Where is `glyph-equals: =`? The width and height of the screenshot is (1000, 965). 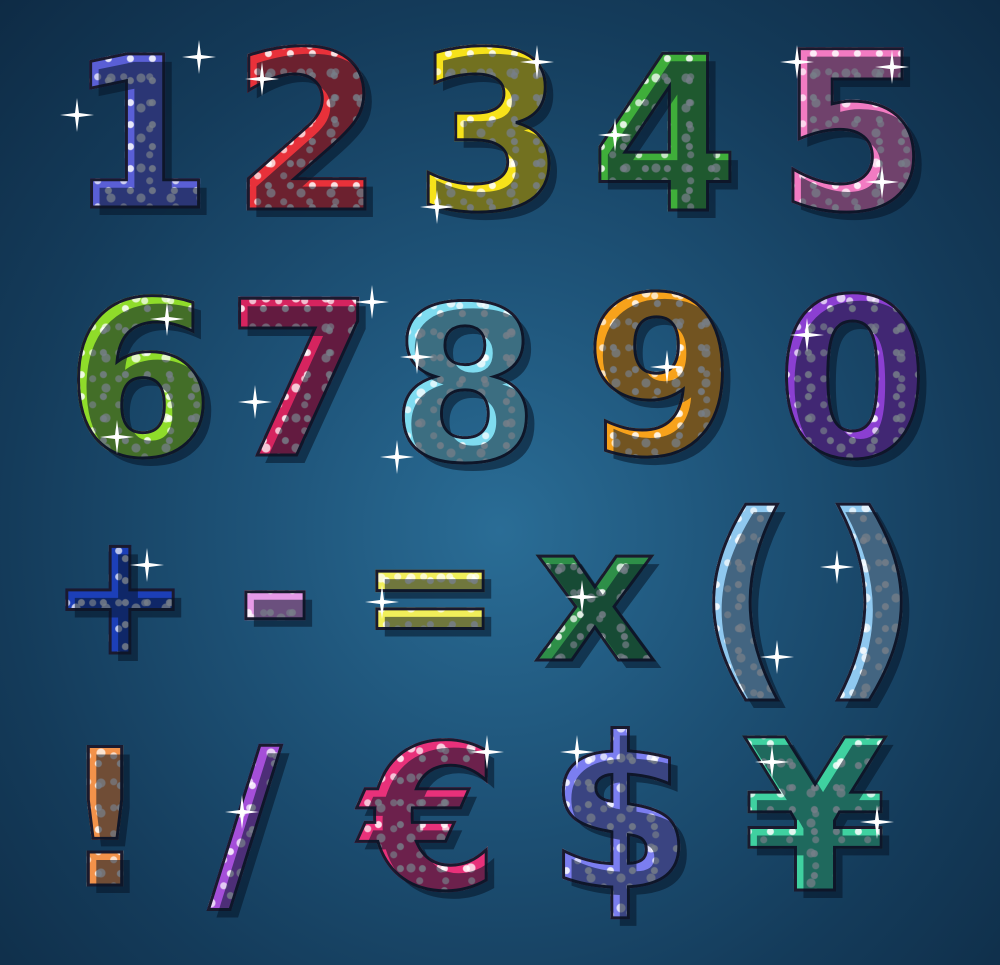 glyph-equals: = is located at coordinates (429, 595).